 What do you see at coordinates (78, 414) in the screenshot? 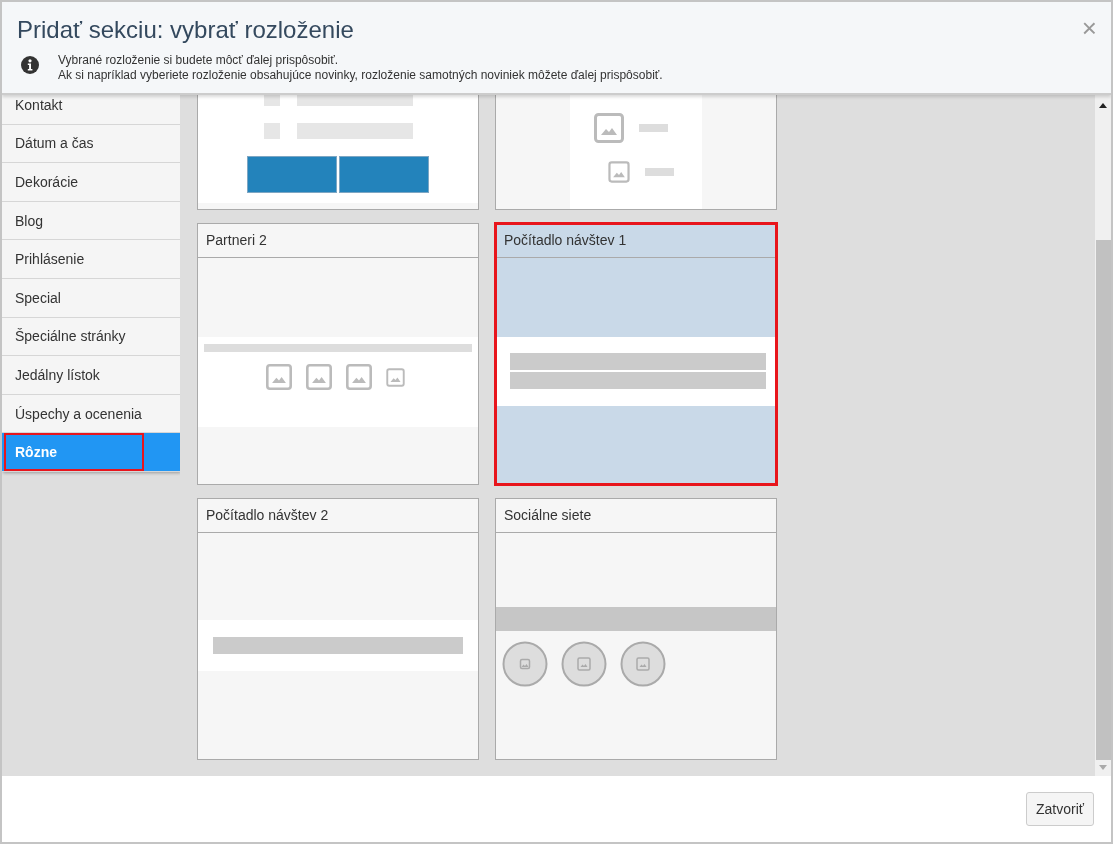
I see `category-label: Úspechy a ocenenia` at bounding box center [78, 414].